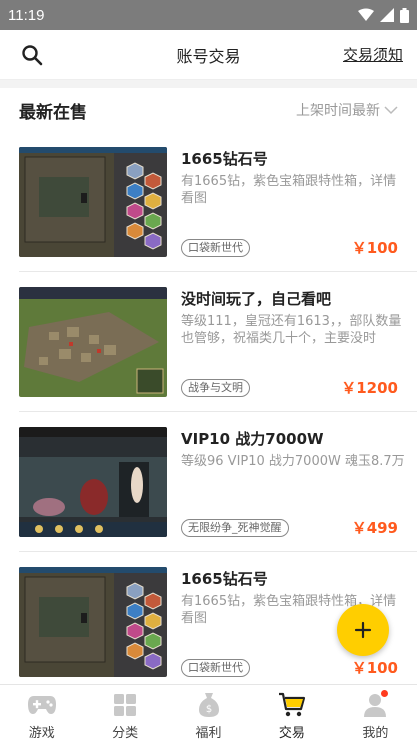 The width and height of the screenshot is (417, 742). Describe the element at coordinates (369, 388) in the screenshot. I see `listing-price: ￥1200` at that location.